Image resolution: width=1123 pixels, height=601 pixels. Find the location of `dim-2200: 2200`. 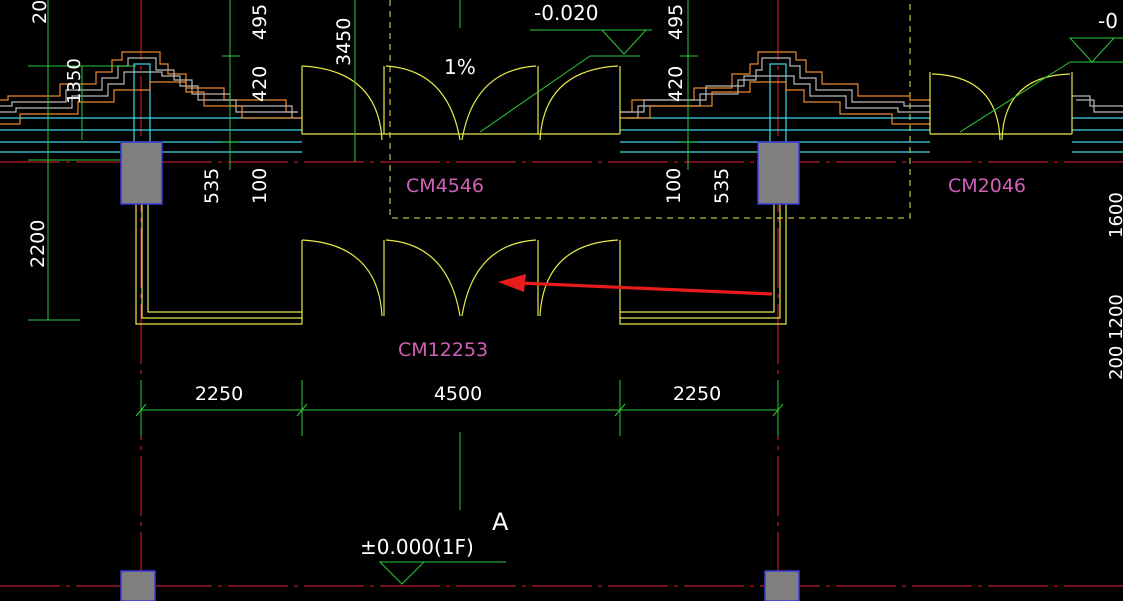

dim-2200: 2200 is located at coordinates (38, 244).